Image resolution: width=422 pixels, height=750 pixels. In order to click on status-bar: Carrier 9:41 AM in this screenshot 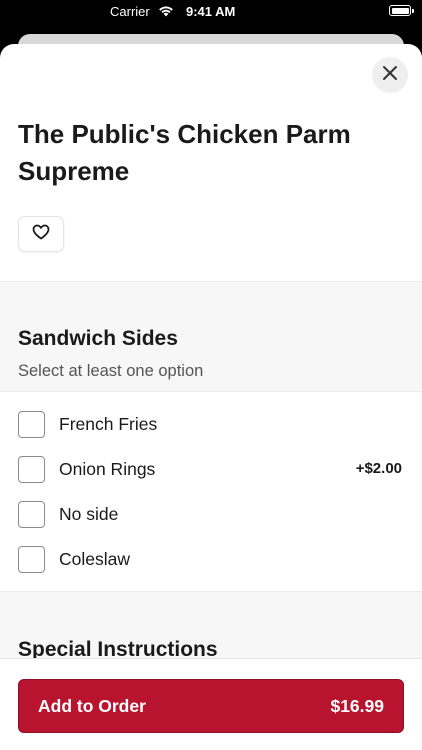, I will do `click(211, 13)`.